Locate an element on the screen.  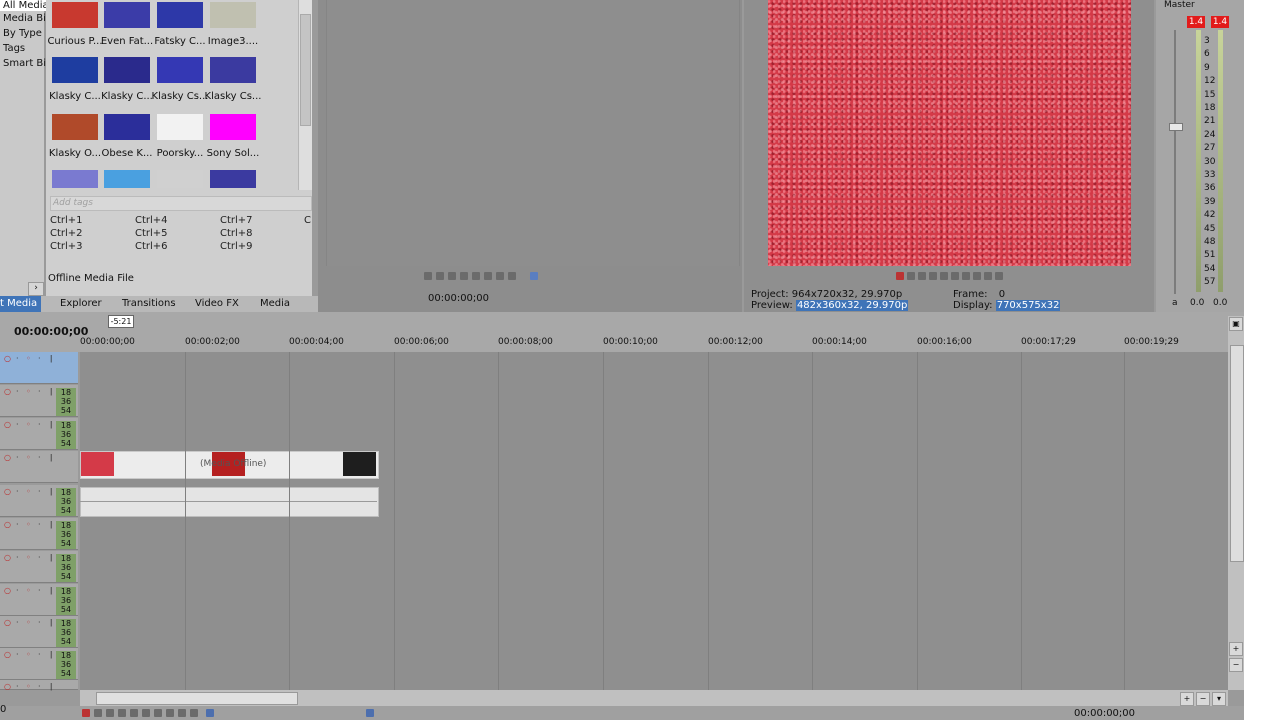
zoom-out-vertical-button: − is located at coordinates (1236, 665).